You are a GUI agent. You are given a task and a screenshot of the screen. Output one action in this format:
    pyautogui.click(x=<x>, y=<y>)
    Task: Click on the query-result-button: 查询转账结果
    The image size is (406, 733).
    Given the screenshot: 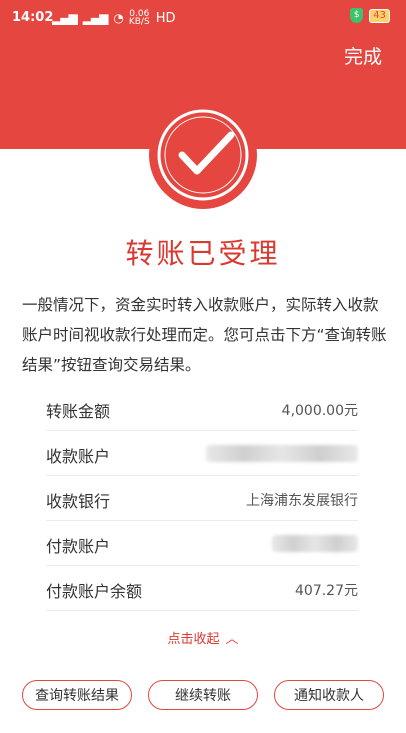 What is the action you would take?
    pyautogui.click(x=77, y=695)
    